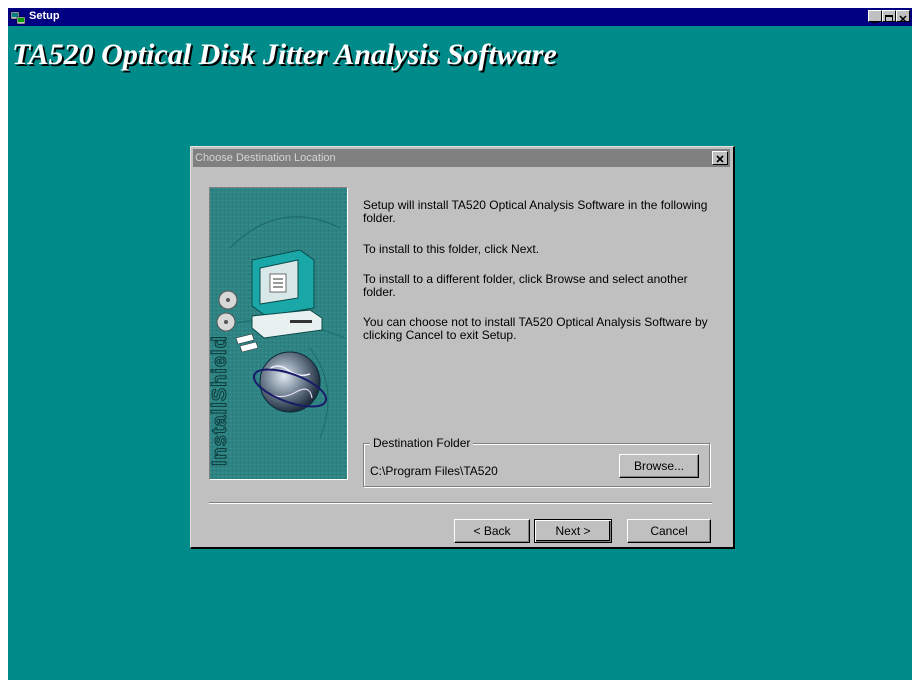  I want to click on next-instruction-text: To install to this folder, click Next., so click(451, 249).